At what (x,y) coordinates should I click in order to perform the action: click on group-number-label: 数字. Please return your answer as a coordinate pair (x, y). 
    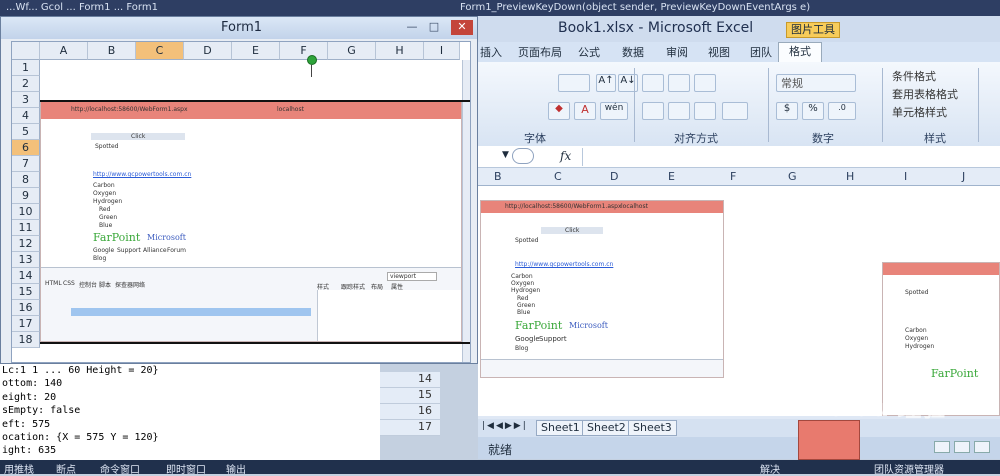
    Looking at the image, I should click on (823, 138).